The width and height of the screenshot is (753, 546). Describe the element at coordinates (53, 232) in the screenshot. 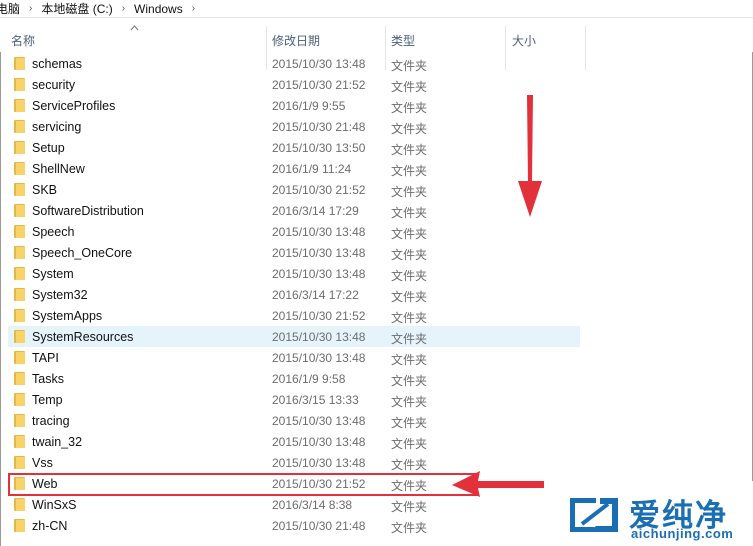

I see `file-name: Speech` at that location.